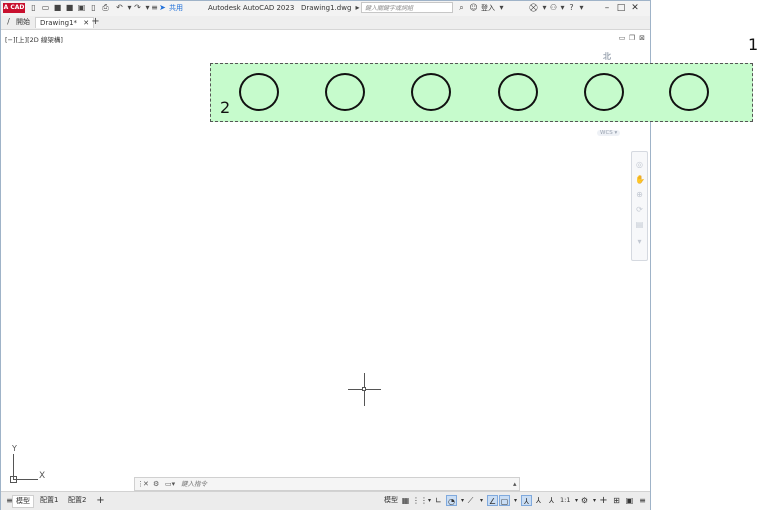 This screenshot has height=523, width=759. Describe the element at coordinates (639, 164) in the screenshot. I see `steering-wheel-icon: ◎` at that location.